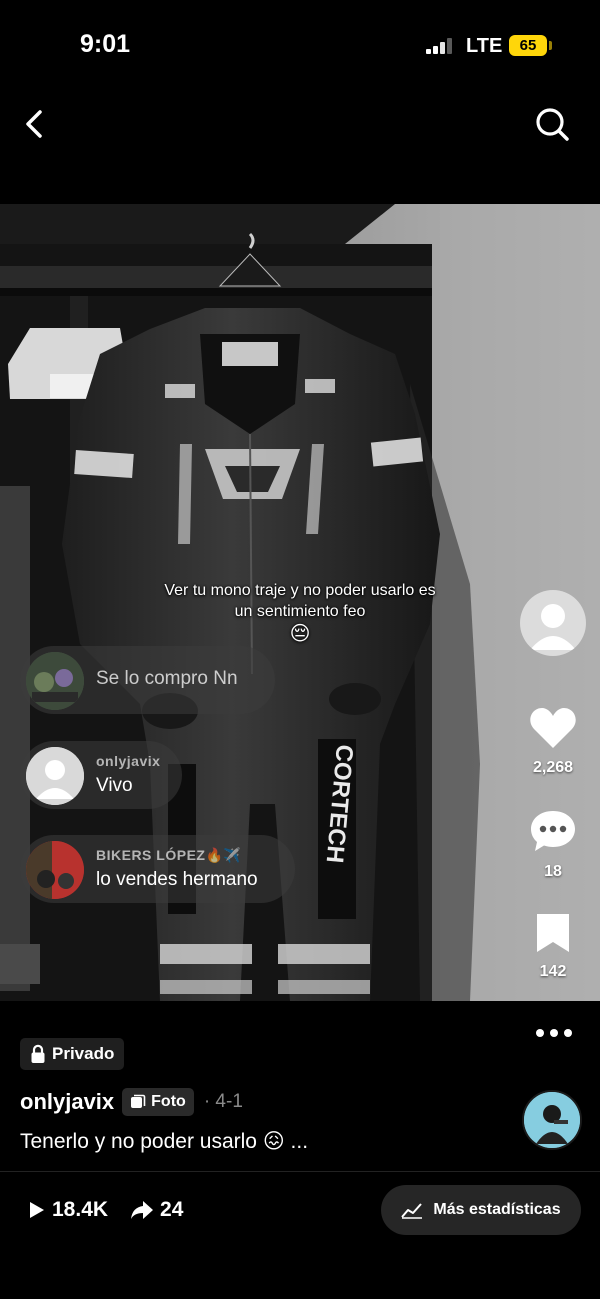 The image size is (600, 1299). I want to click on shares-count: 24, so click(172, 1209).